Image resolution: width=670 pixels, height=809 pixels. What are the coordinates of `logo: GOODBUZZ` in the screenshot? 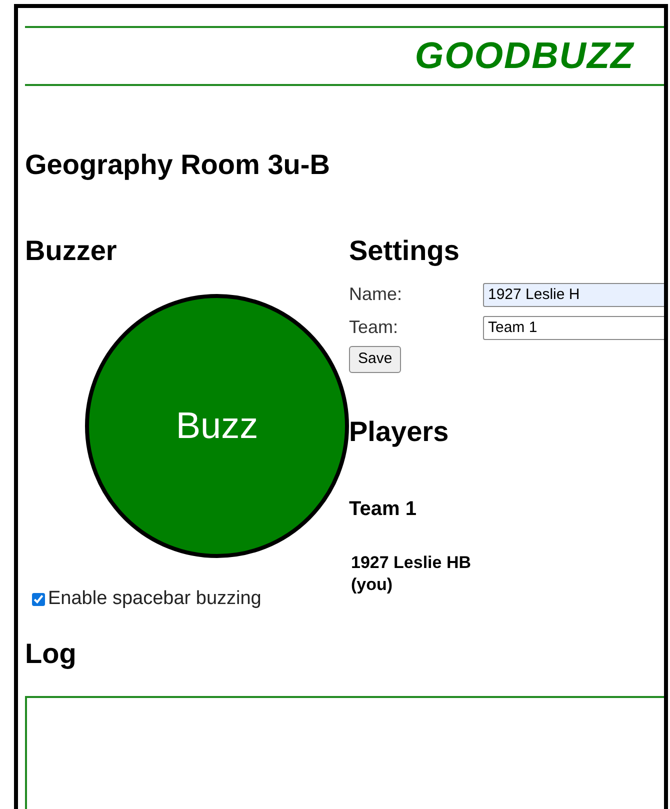 It's located at (524, 56).